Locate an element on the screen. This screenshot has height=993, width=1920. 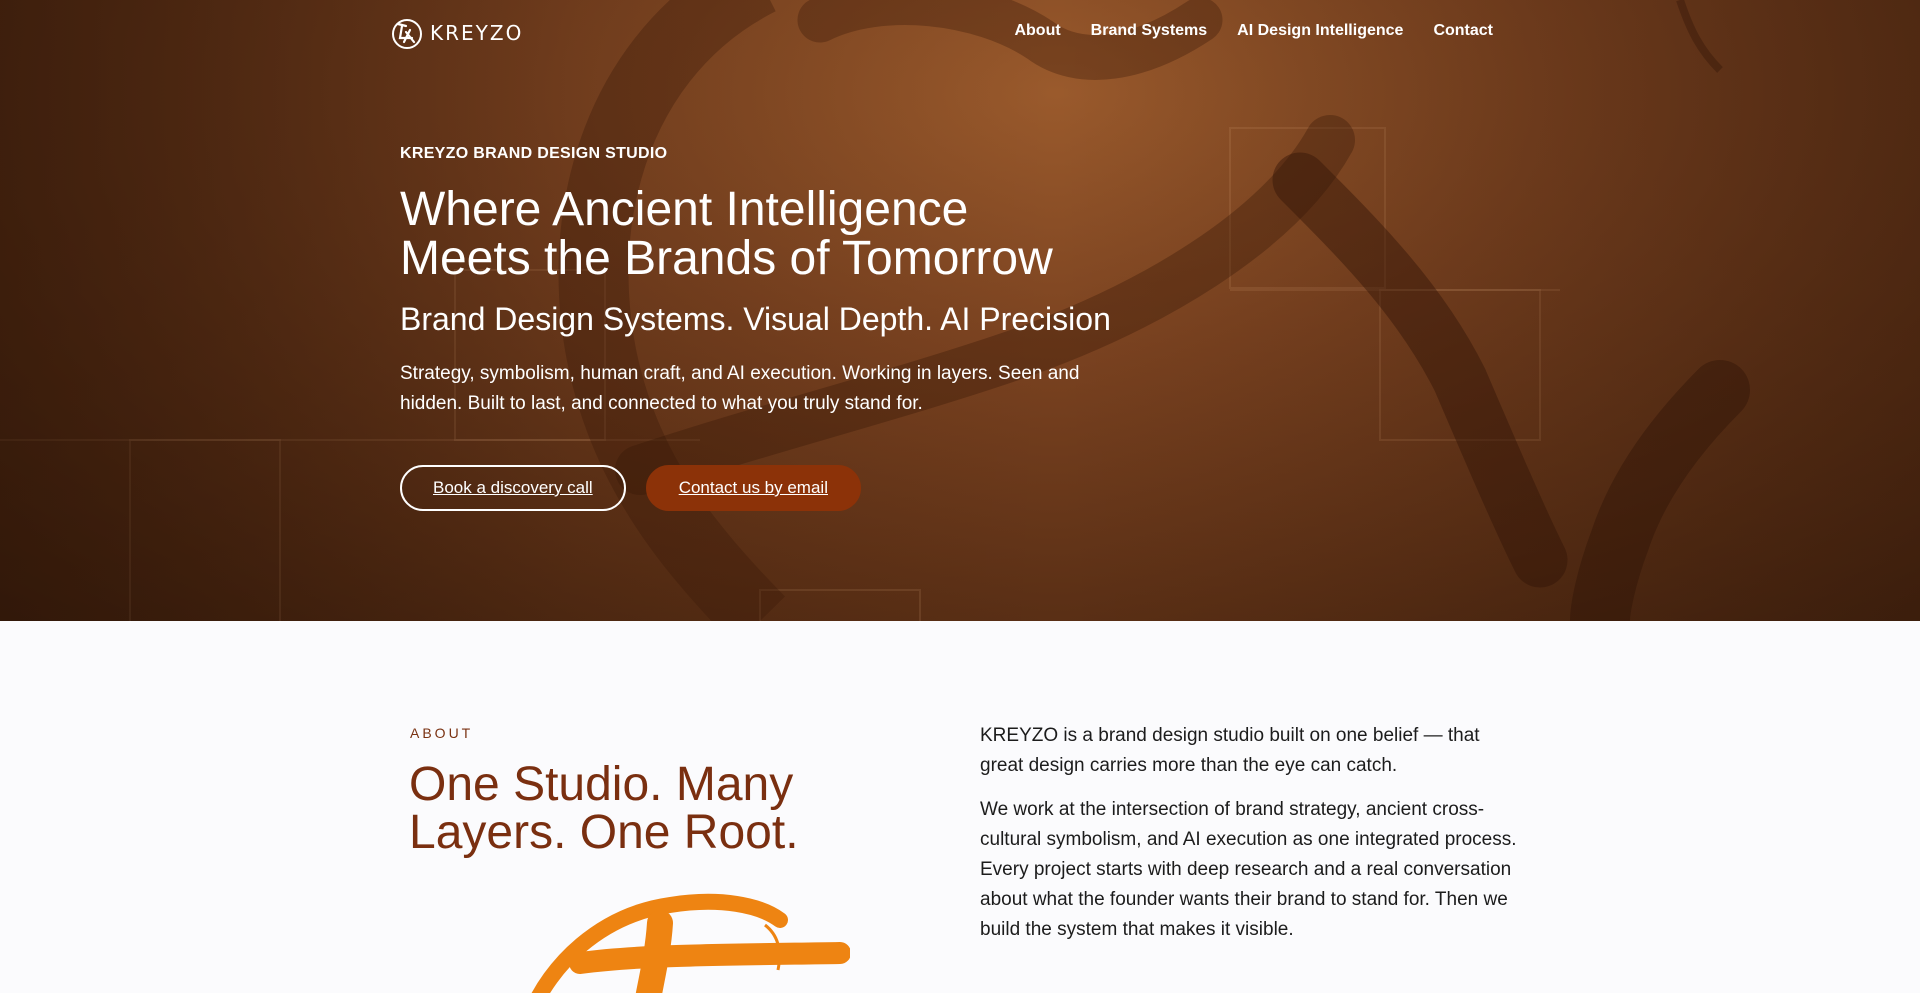
brush-symbol-art is located at coordinates (690, 943).